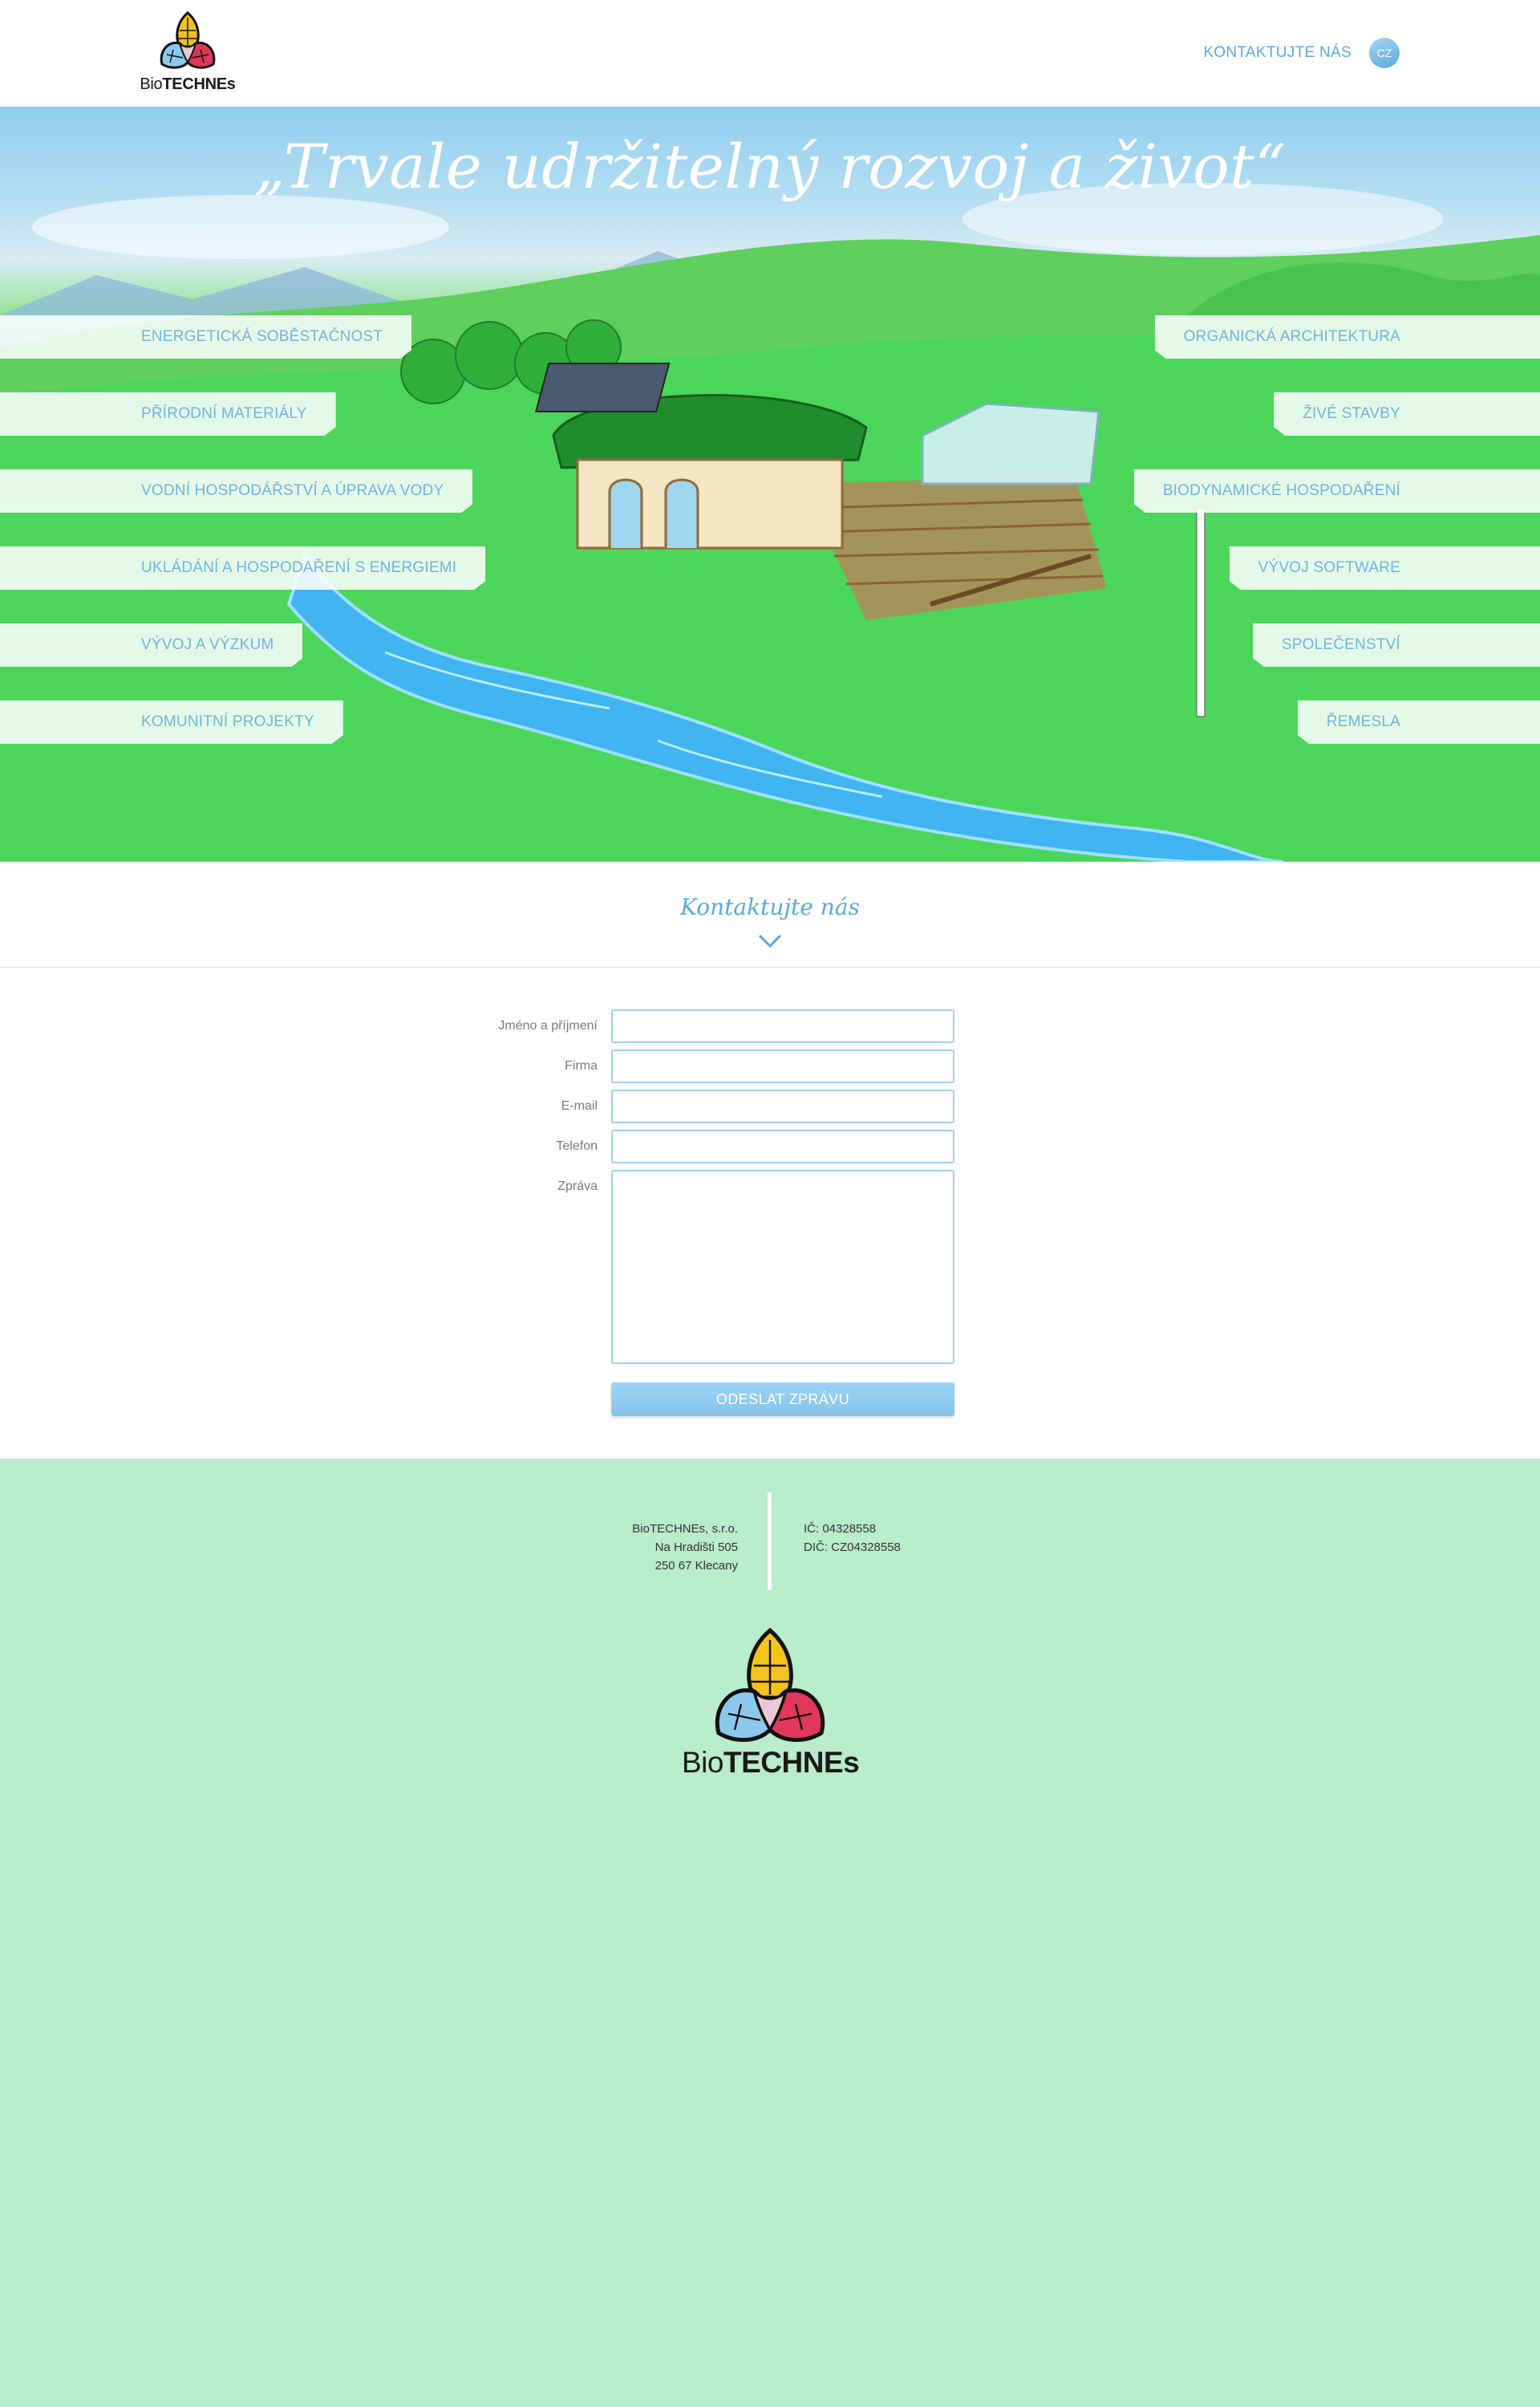  What do you see at coordinates (770, 54) in the screenshot?
I see `site-header: BioTECHNEs KONTAKTUJTE NÁS CZ` at bounding box center [770, 54].